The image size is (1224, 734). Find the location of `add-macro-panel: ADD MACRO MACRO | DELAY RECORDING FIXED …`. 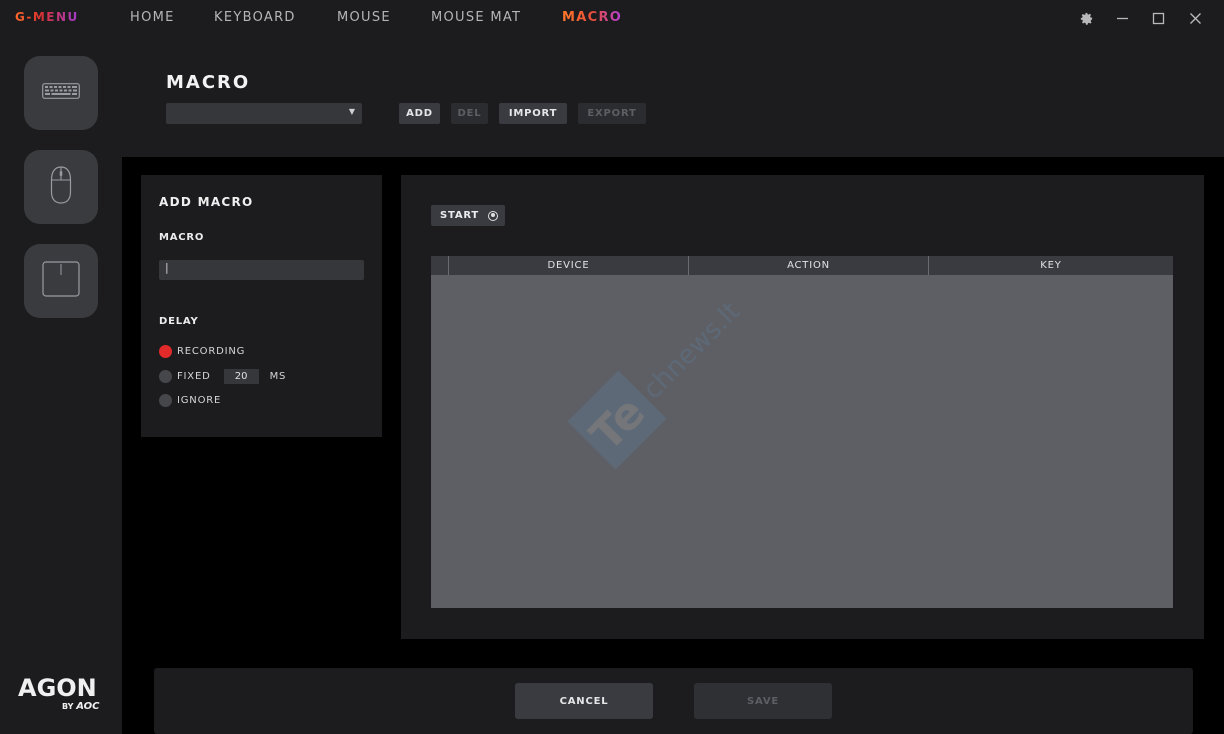

add-macro-panel: ADD MACRO MACRO | DELAY RECORDING FIXED … is located at coordinates (261, 306).